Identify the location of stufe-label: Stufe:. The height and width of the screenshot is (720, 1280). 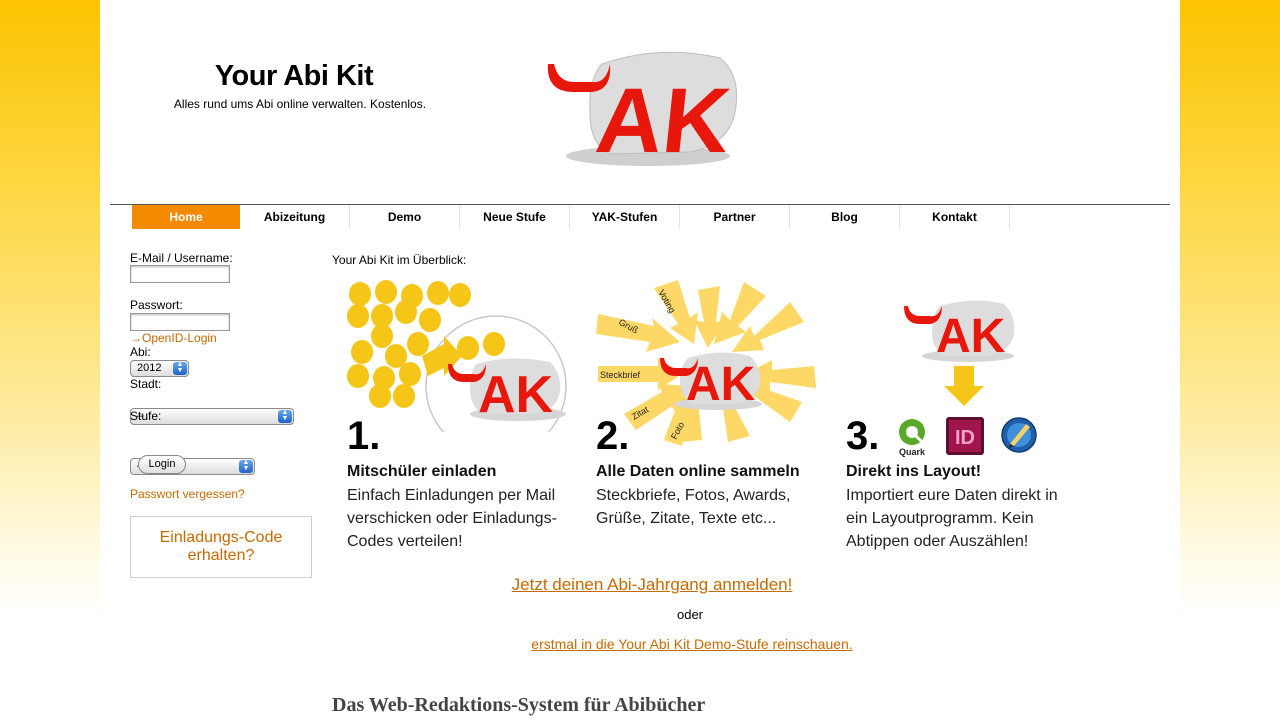
(146, 416).